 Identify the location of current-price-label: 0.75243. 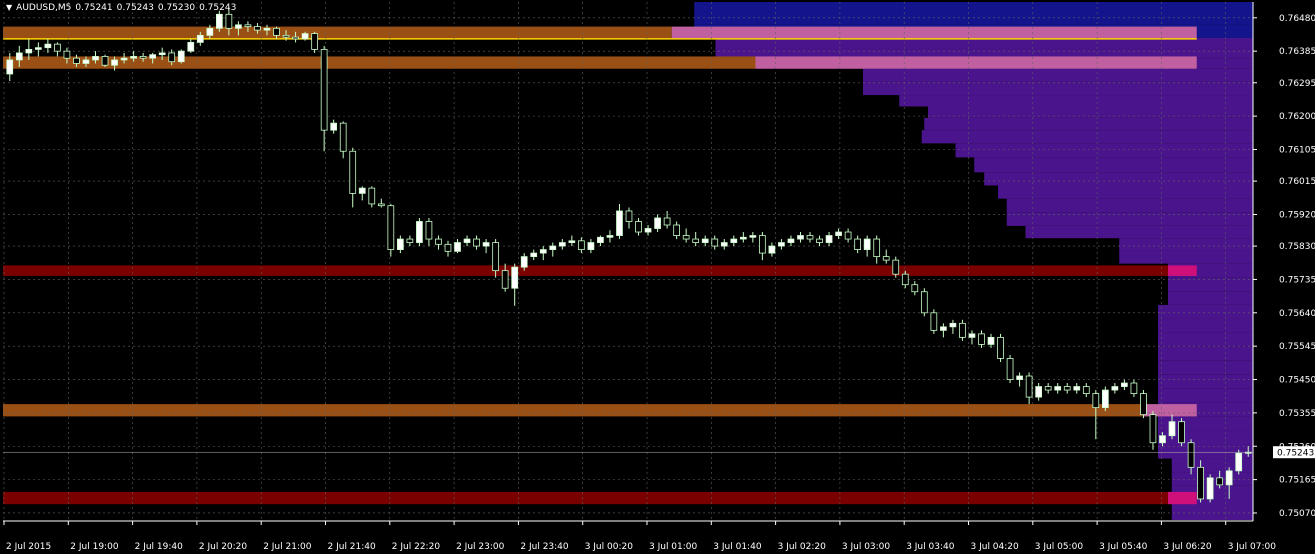
(1295, 454).